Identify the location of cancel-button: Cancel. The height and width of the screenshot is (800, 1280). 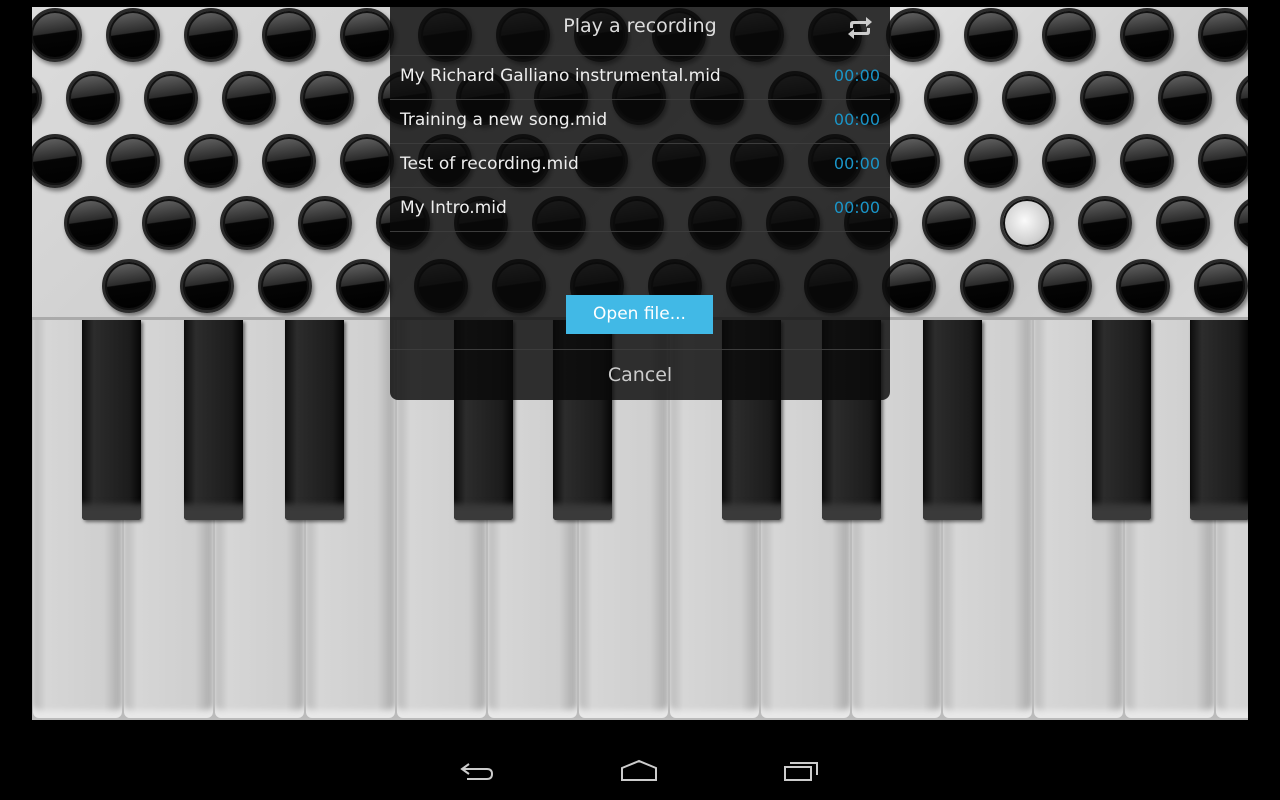
(640, 375).